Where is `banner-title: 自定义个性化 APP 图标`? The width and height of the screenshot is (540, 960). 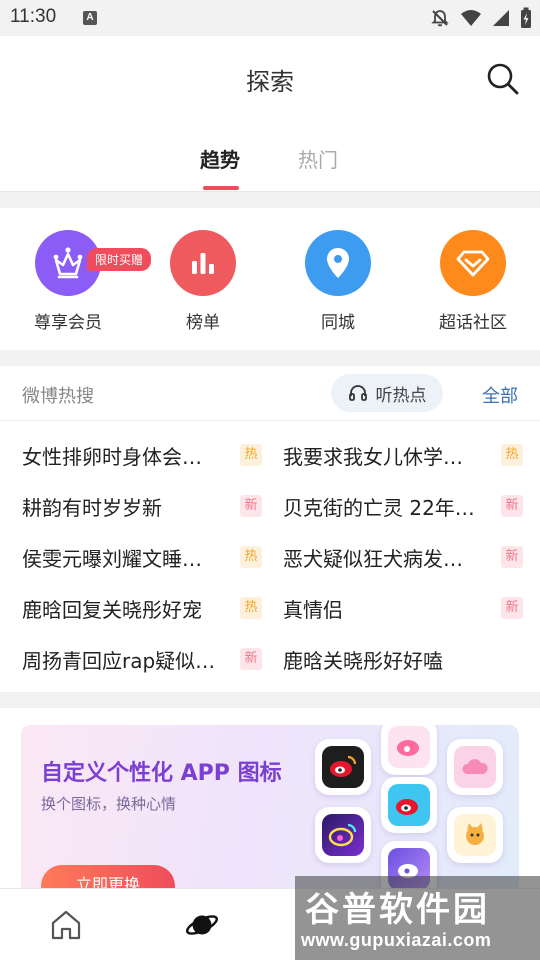
banner-title: 自定义个性化 APP 图标 is located at coordinates (161, 773).